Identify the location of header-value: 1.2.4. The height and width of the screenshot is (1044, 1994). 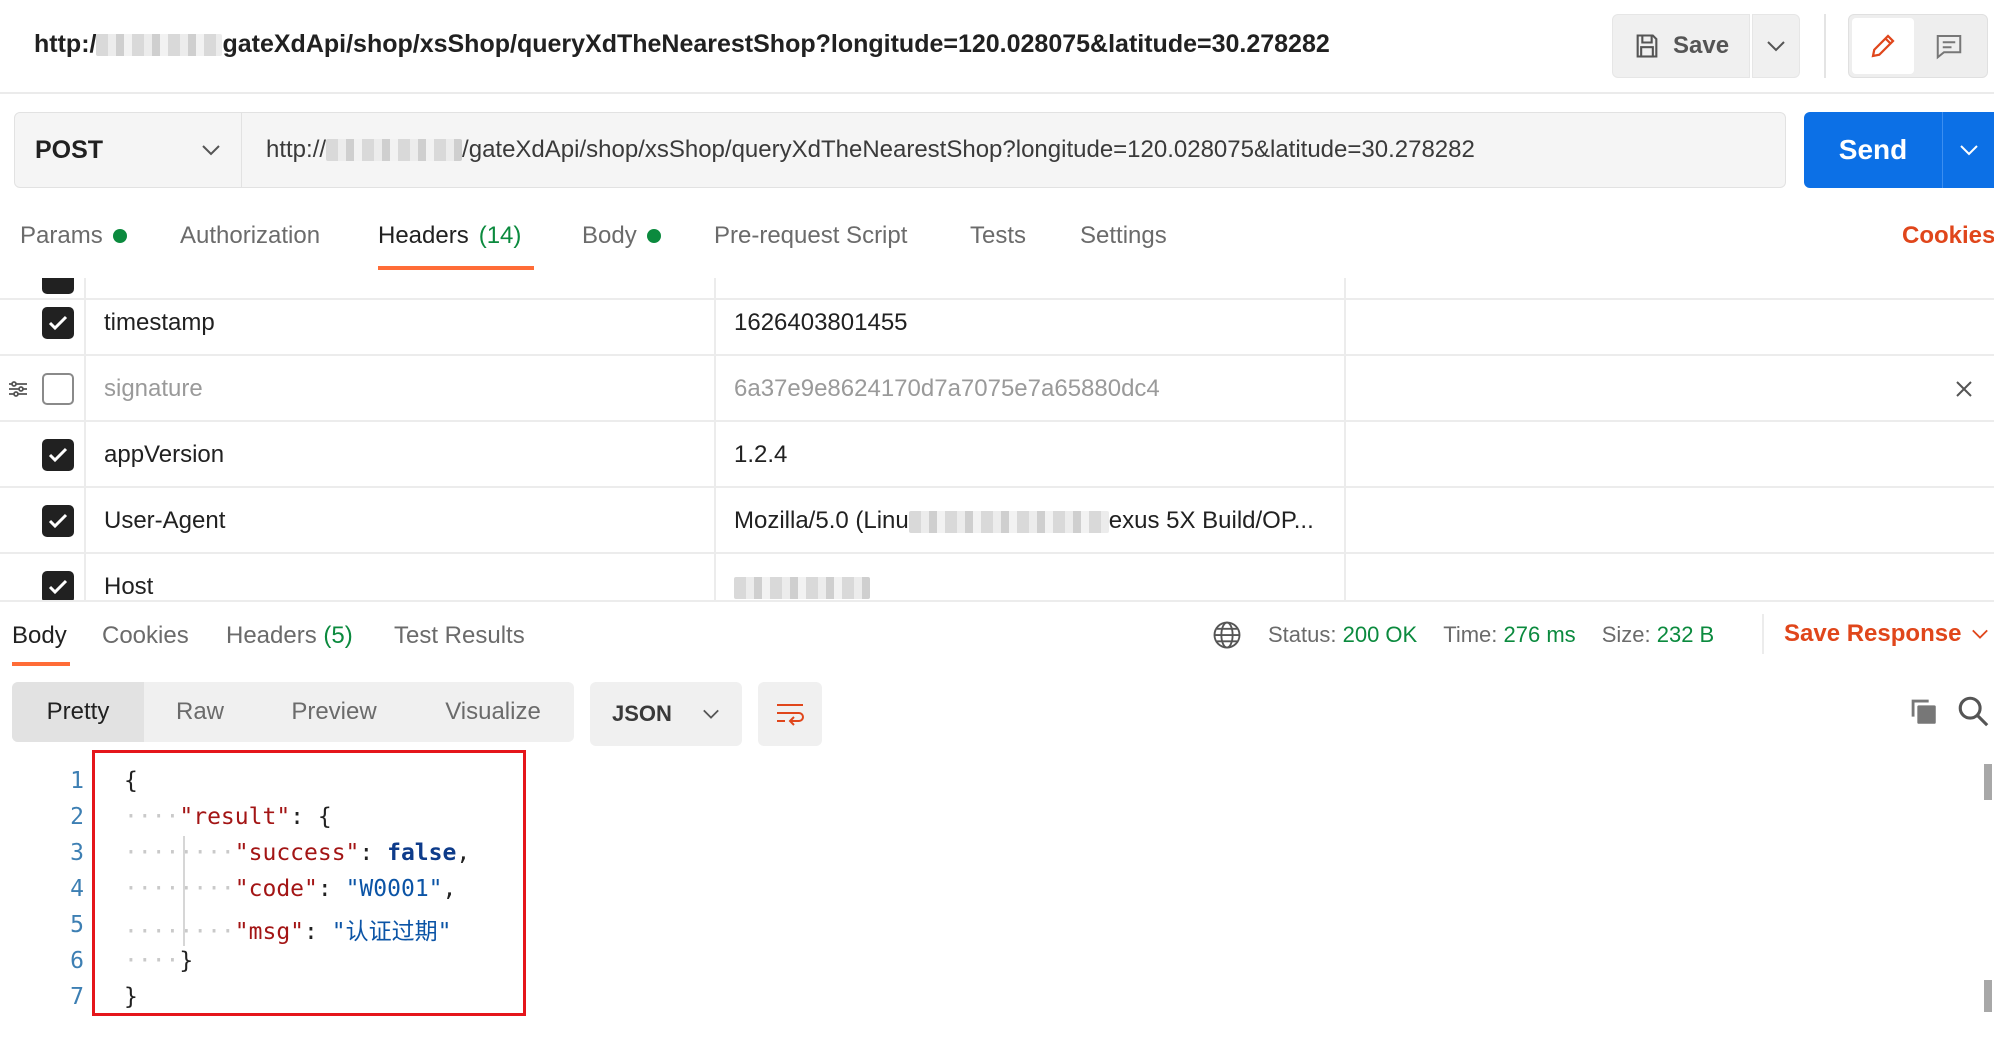
(760, 455).